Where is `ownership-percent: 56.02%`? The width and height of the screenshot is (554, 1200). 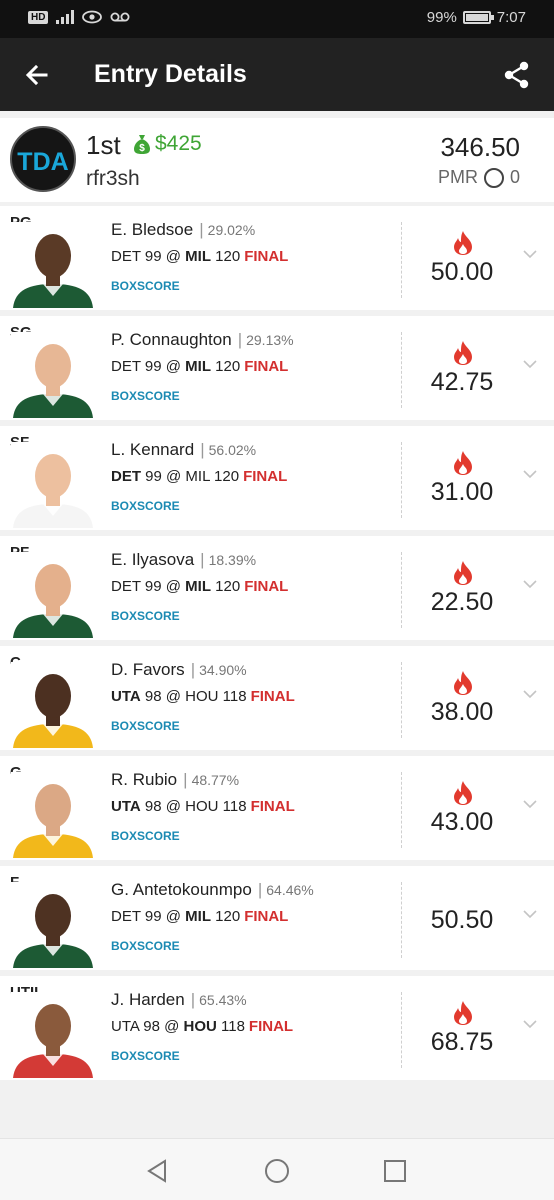
ownership-percent: 56.02% is located at coordinates (232, 450).